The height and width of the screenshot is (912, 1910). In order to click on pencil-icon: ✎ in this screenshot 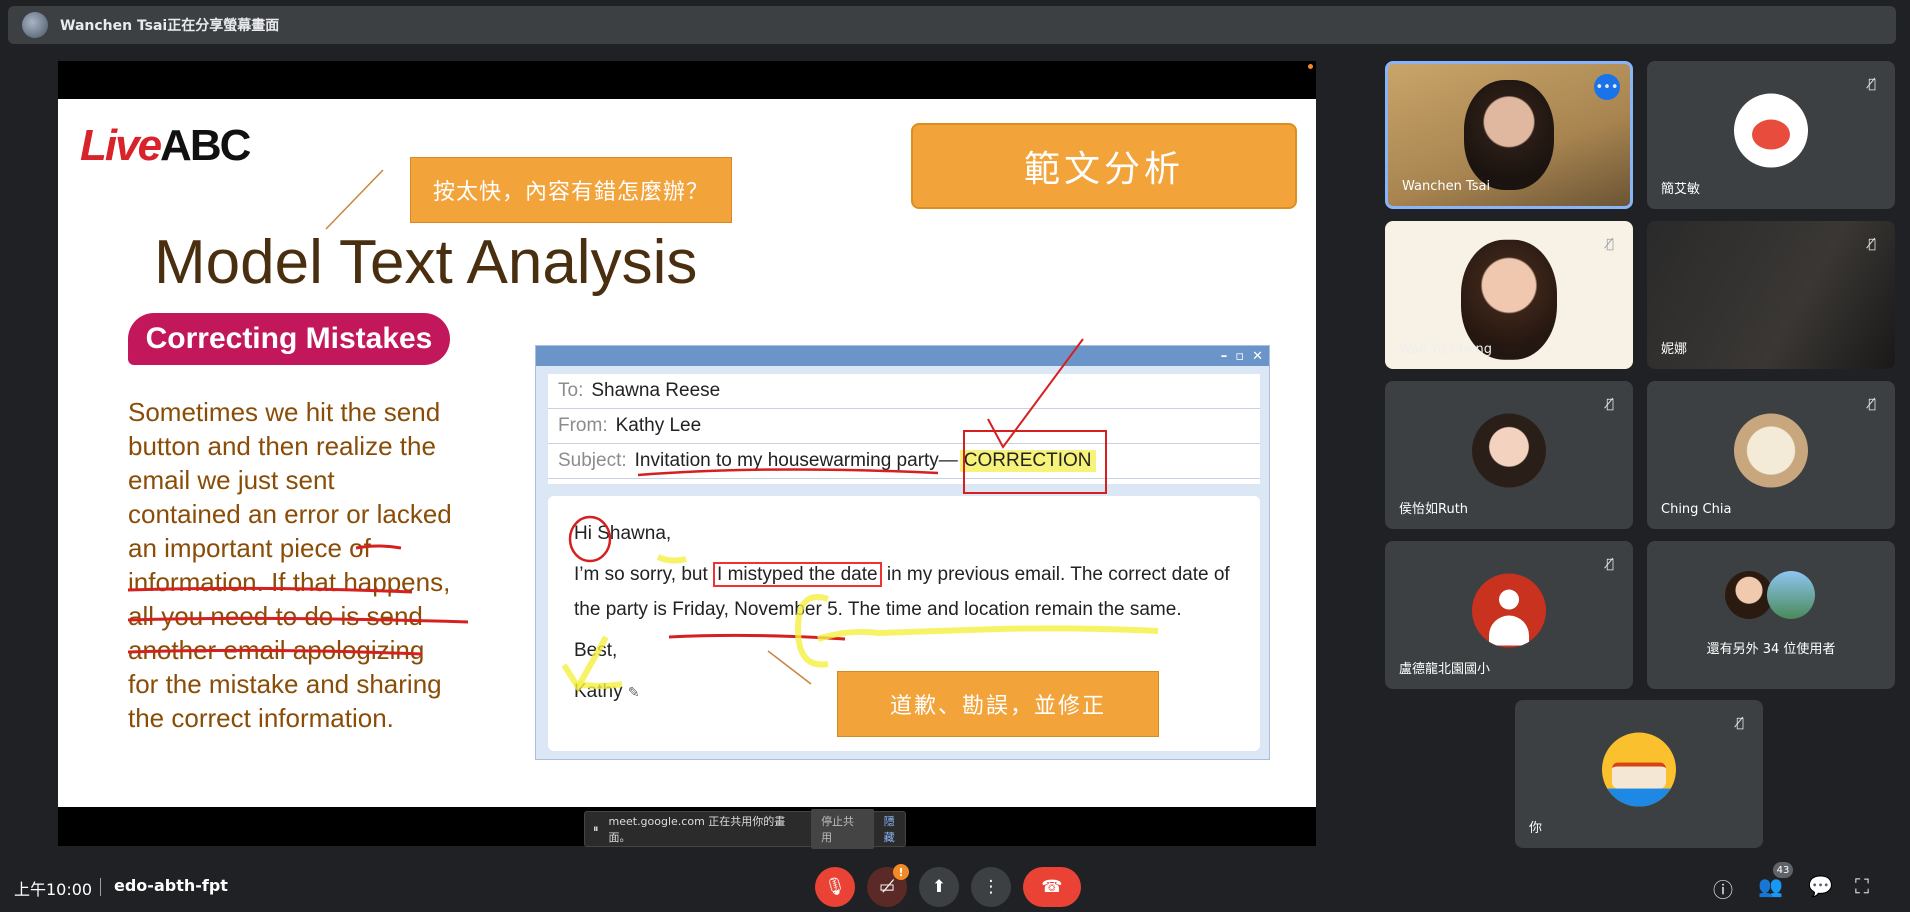, I will do `click(633, 692)`.